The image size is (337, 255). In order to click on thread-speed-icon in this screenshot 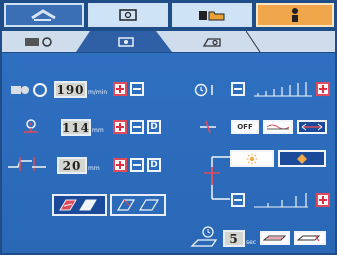, I will do `click(29, 90)`.